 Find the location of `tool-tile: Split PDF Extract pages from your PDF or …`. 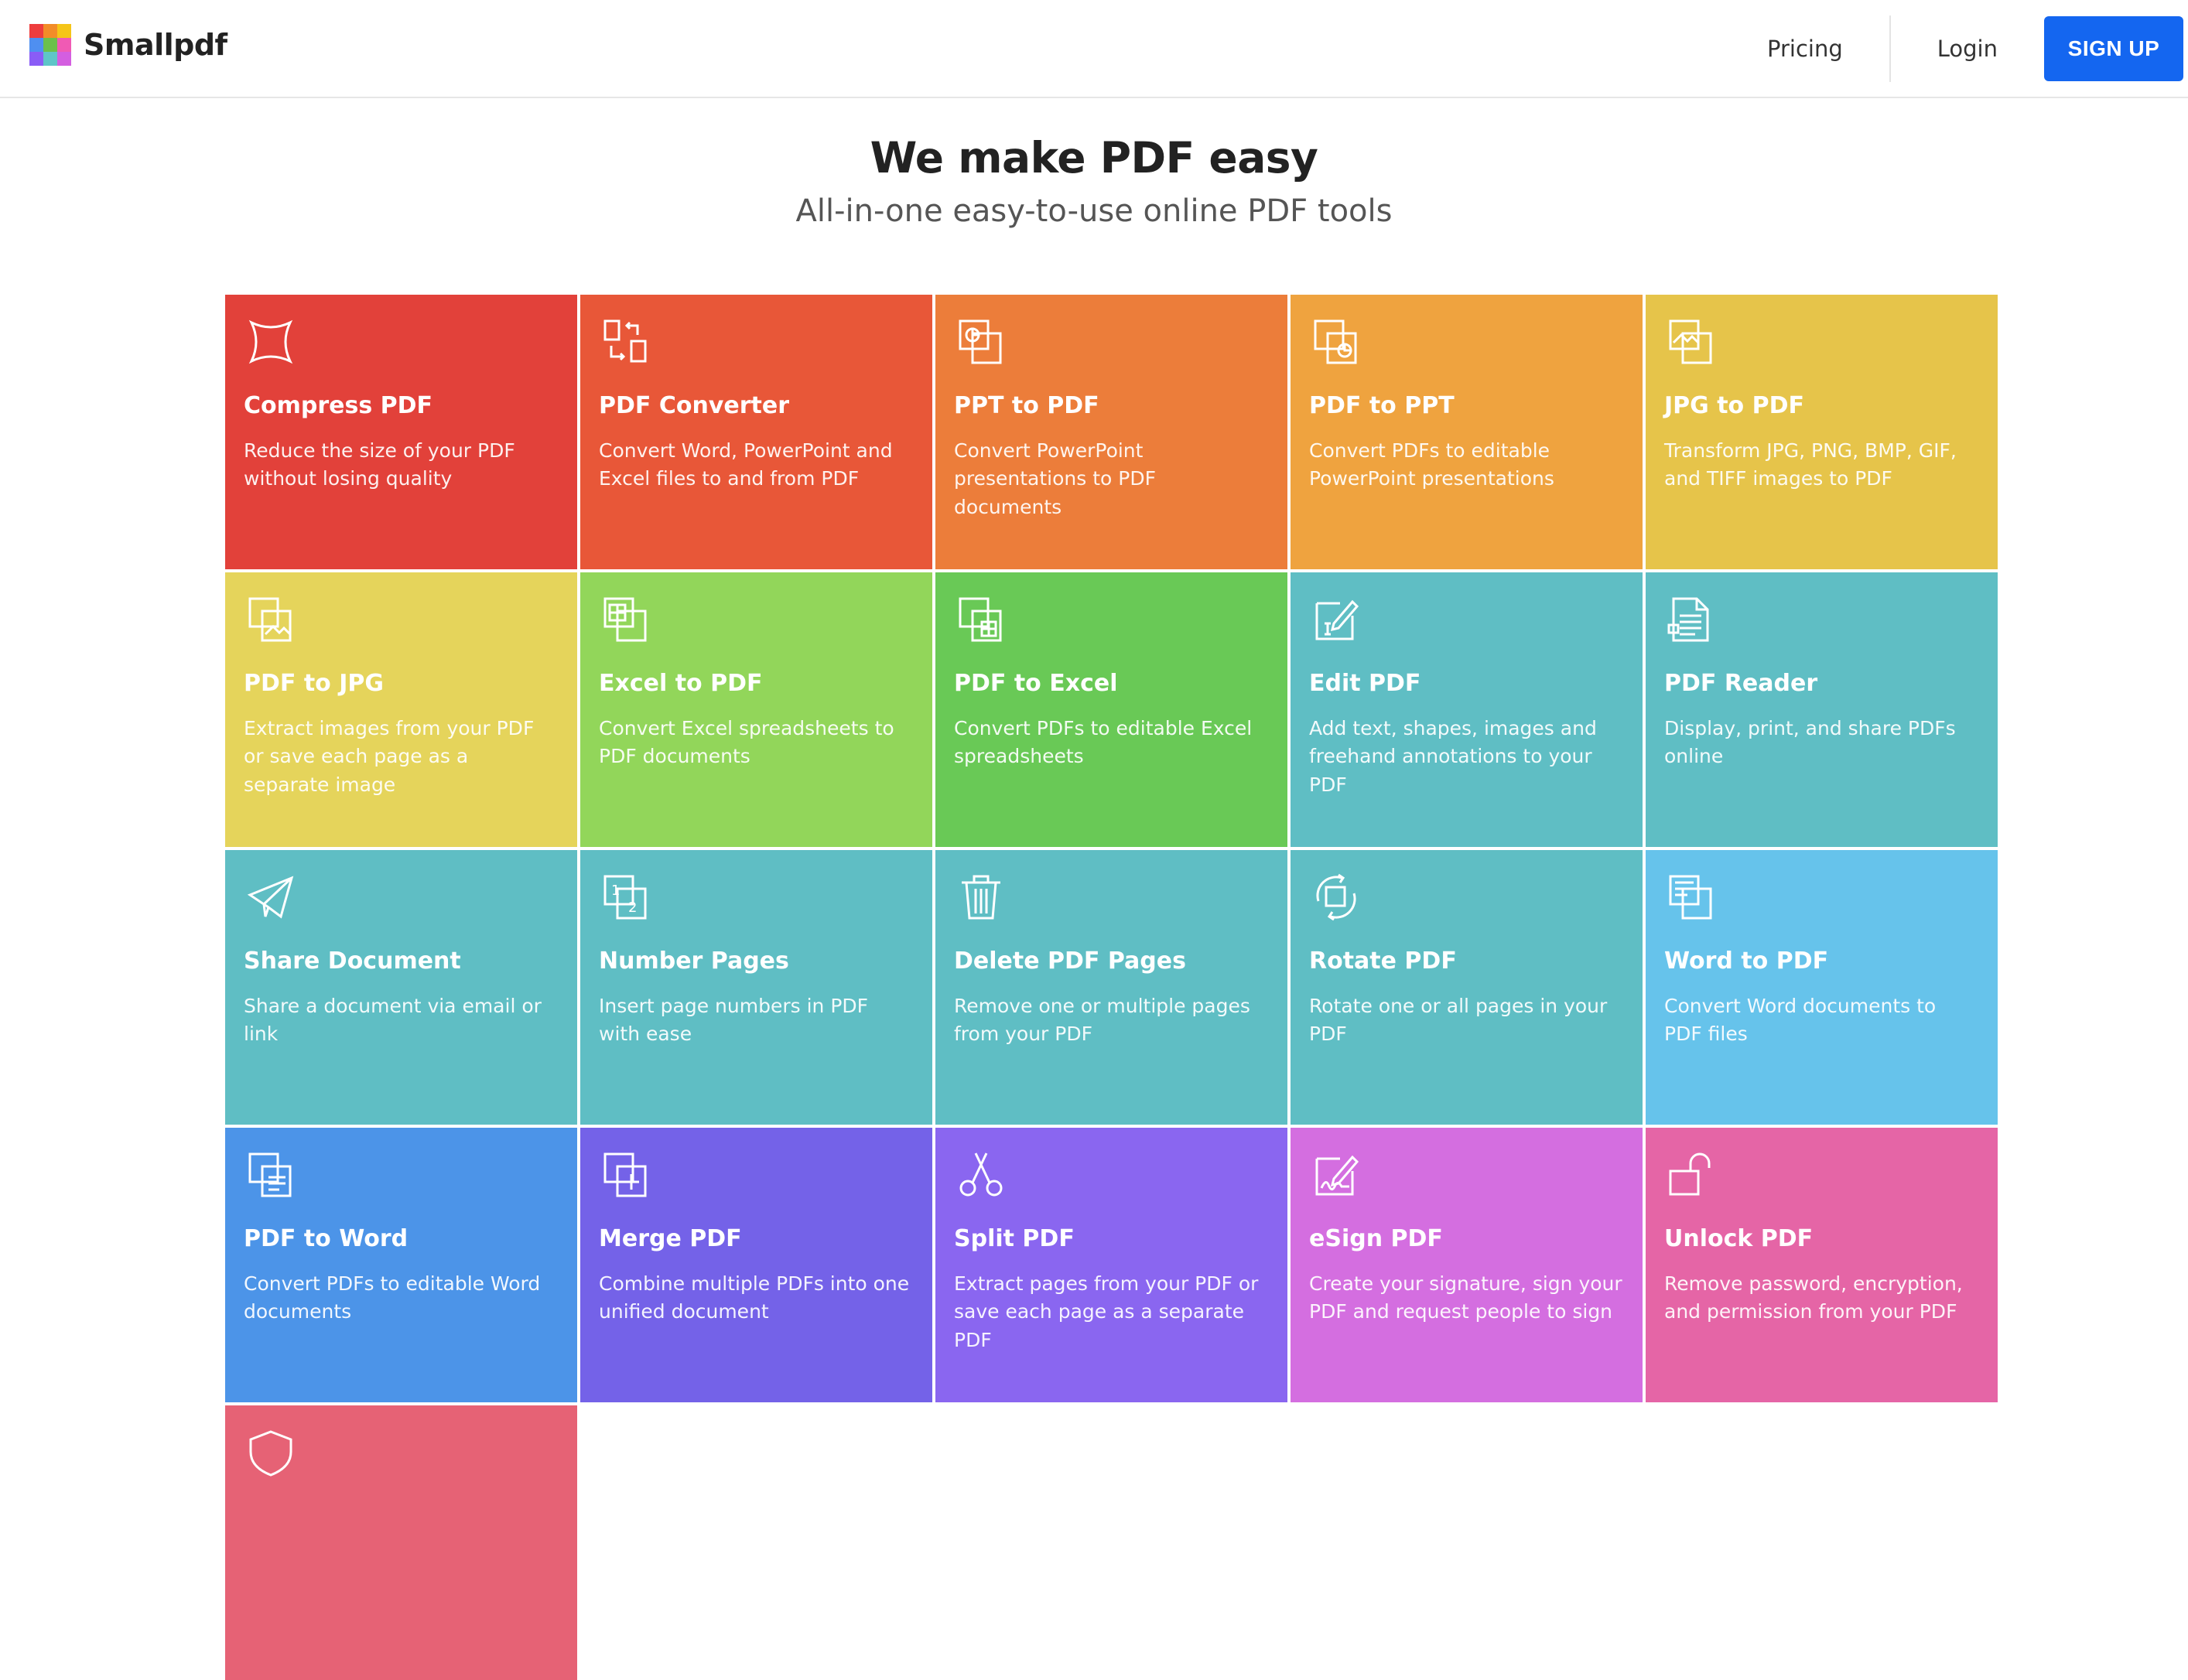

tool-tile: Split PDF Extract pages from your PDF or … is located at coordinates (1111, 1265).